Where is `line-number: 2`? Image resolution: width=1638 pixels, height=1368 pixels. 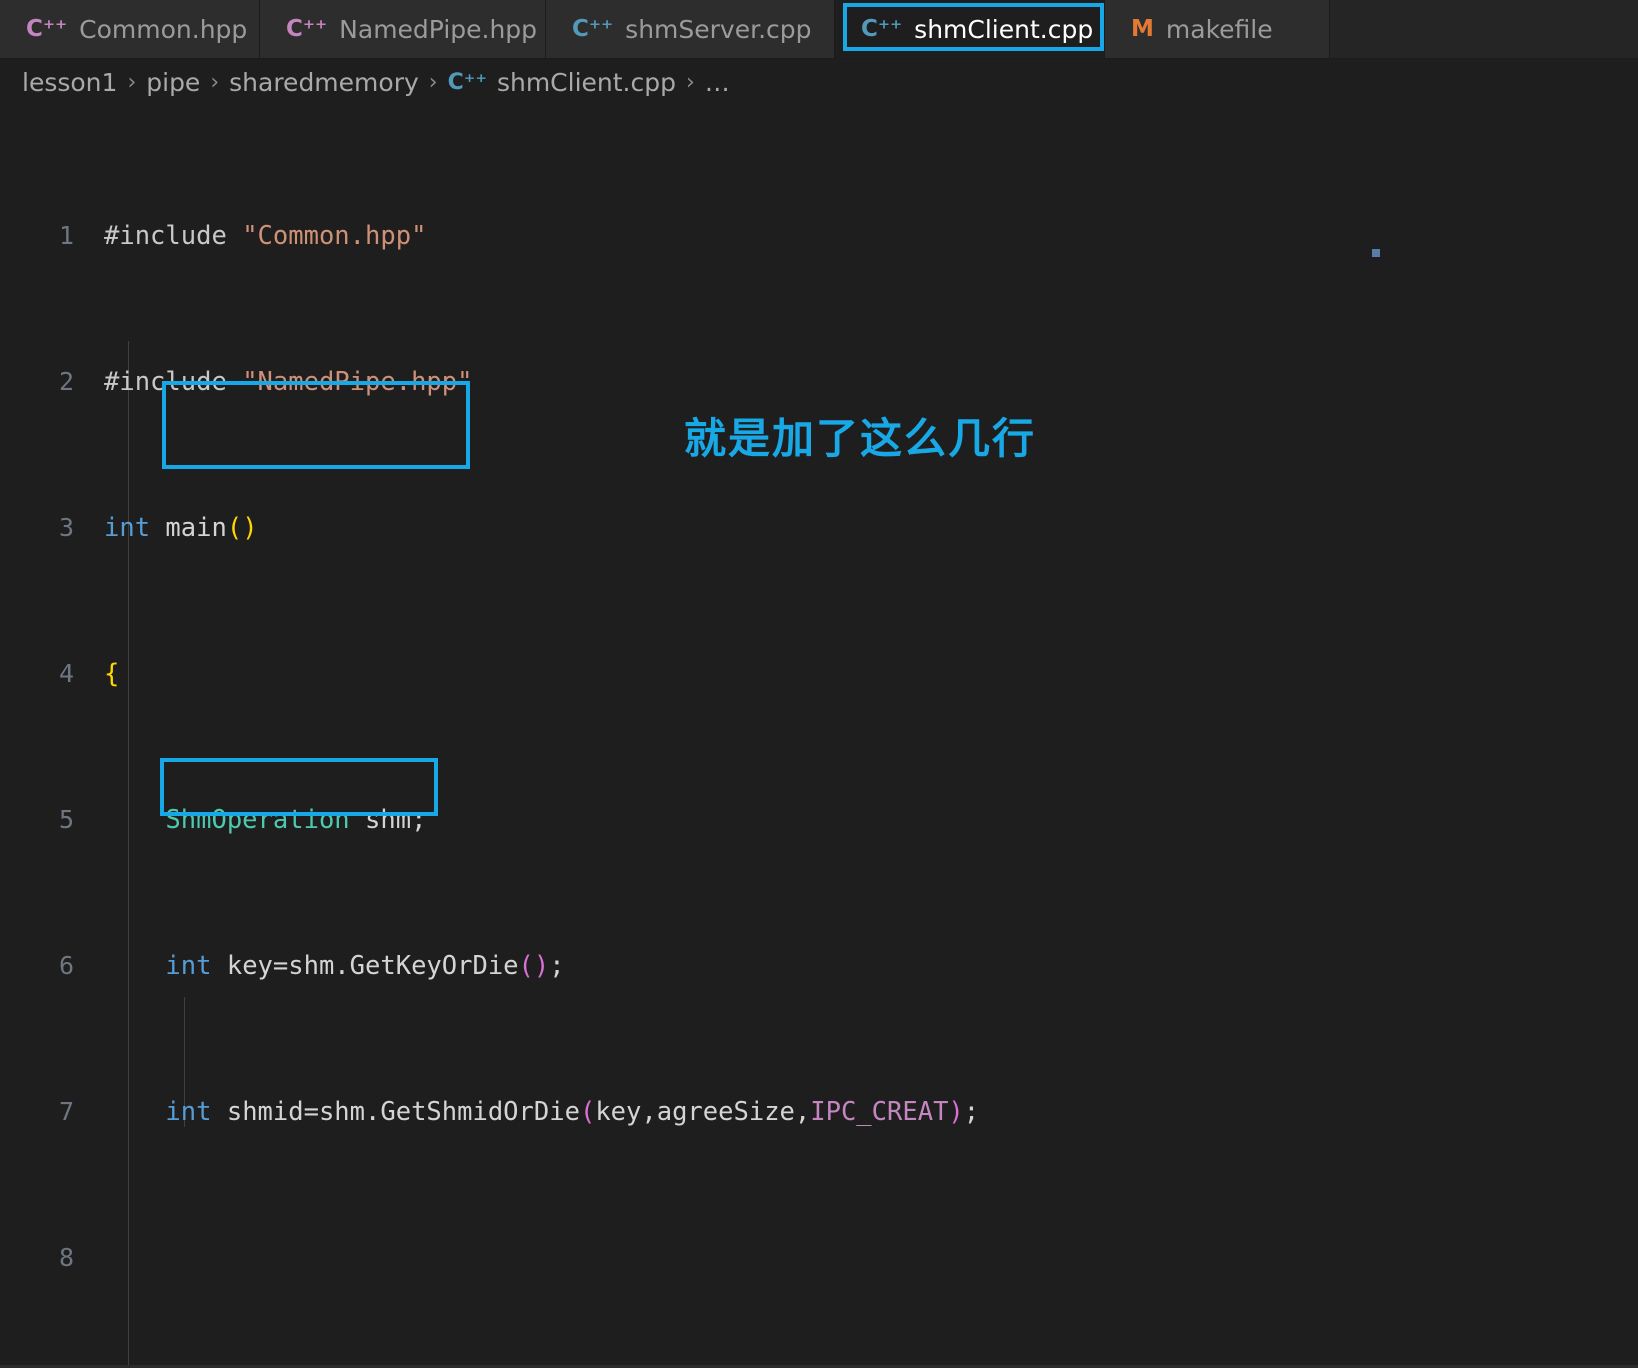
line-number: 2 is located at coordinates (66, 381).